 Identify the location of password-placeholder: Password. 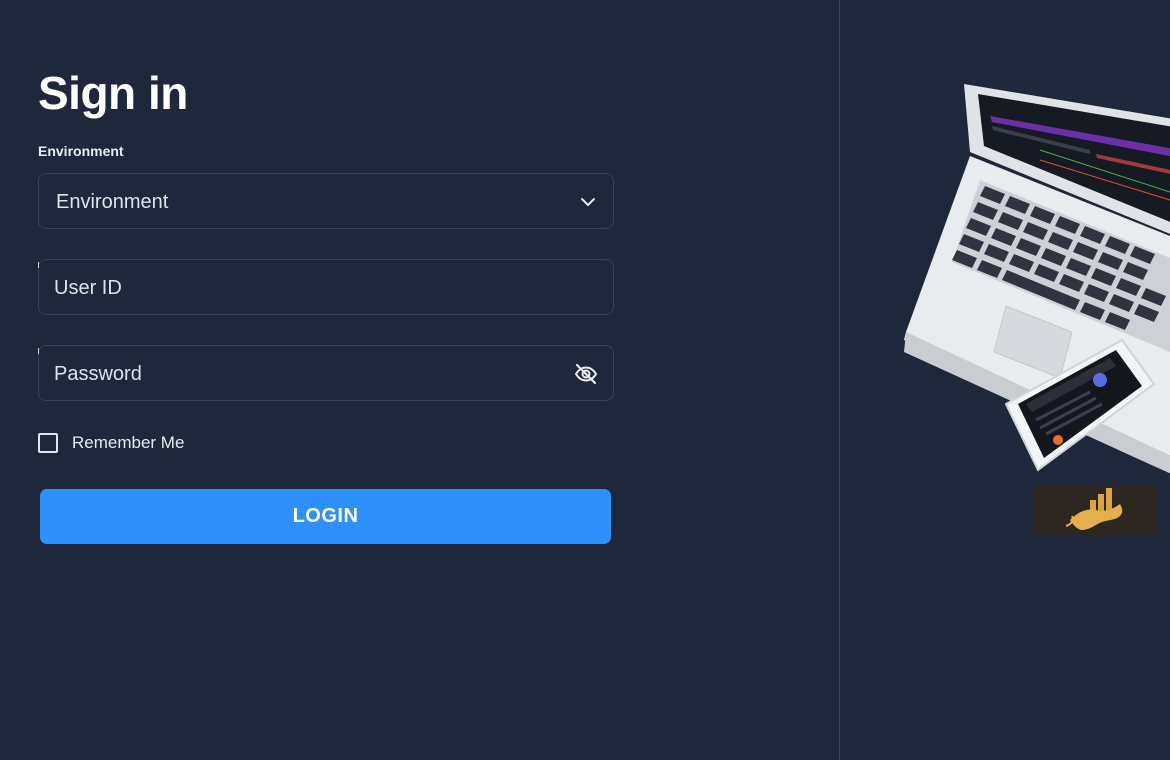
(98, 374).